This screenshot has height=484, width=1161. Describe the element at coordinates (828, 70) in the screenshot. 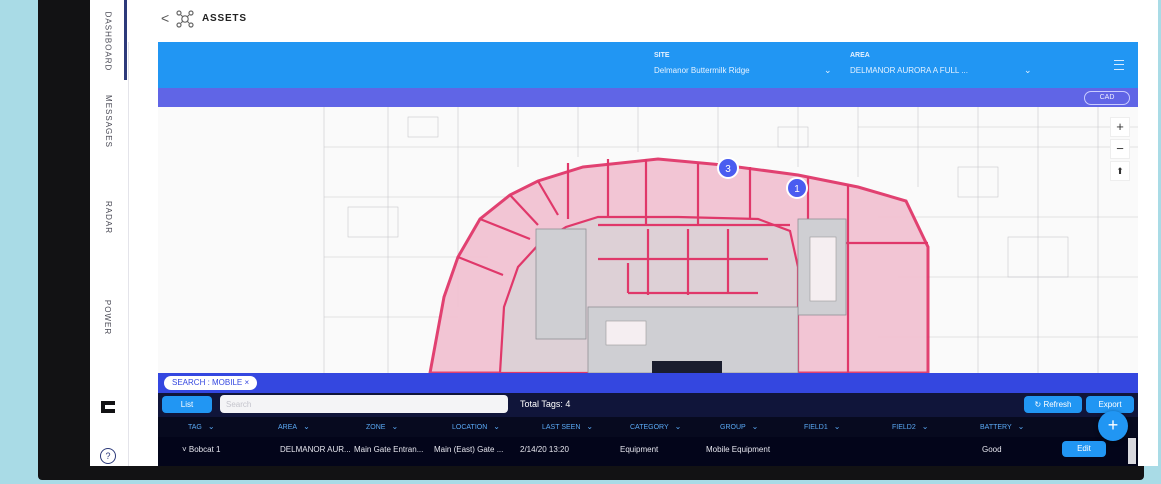

I see `site-chevron-down-icon: ⌄` at that location.